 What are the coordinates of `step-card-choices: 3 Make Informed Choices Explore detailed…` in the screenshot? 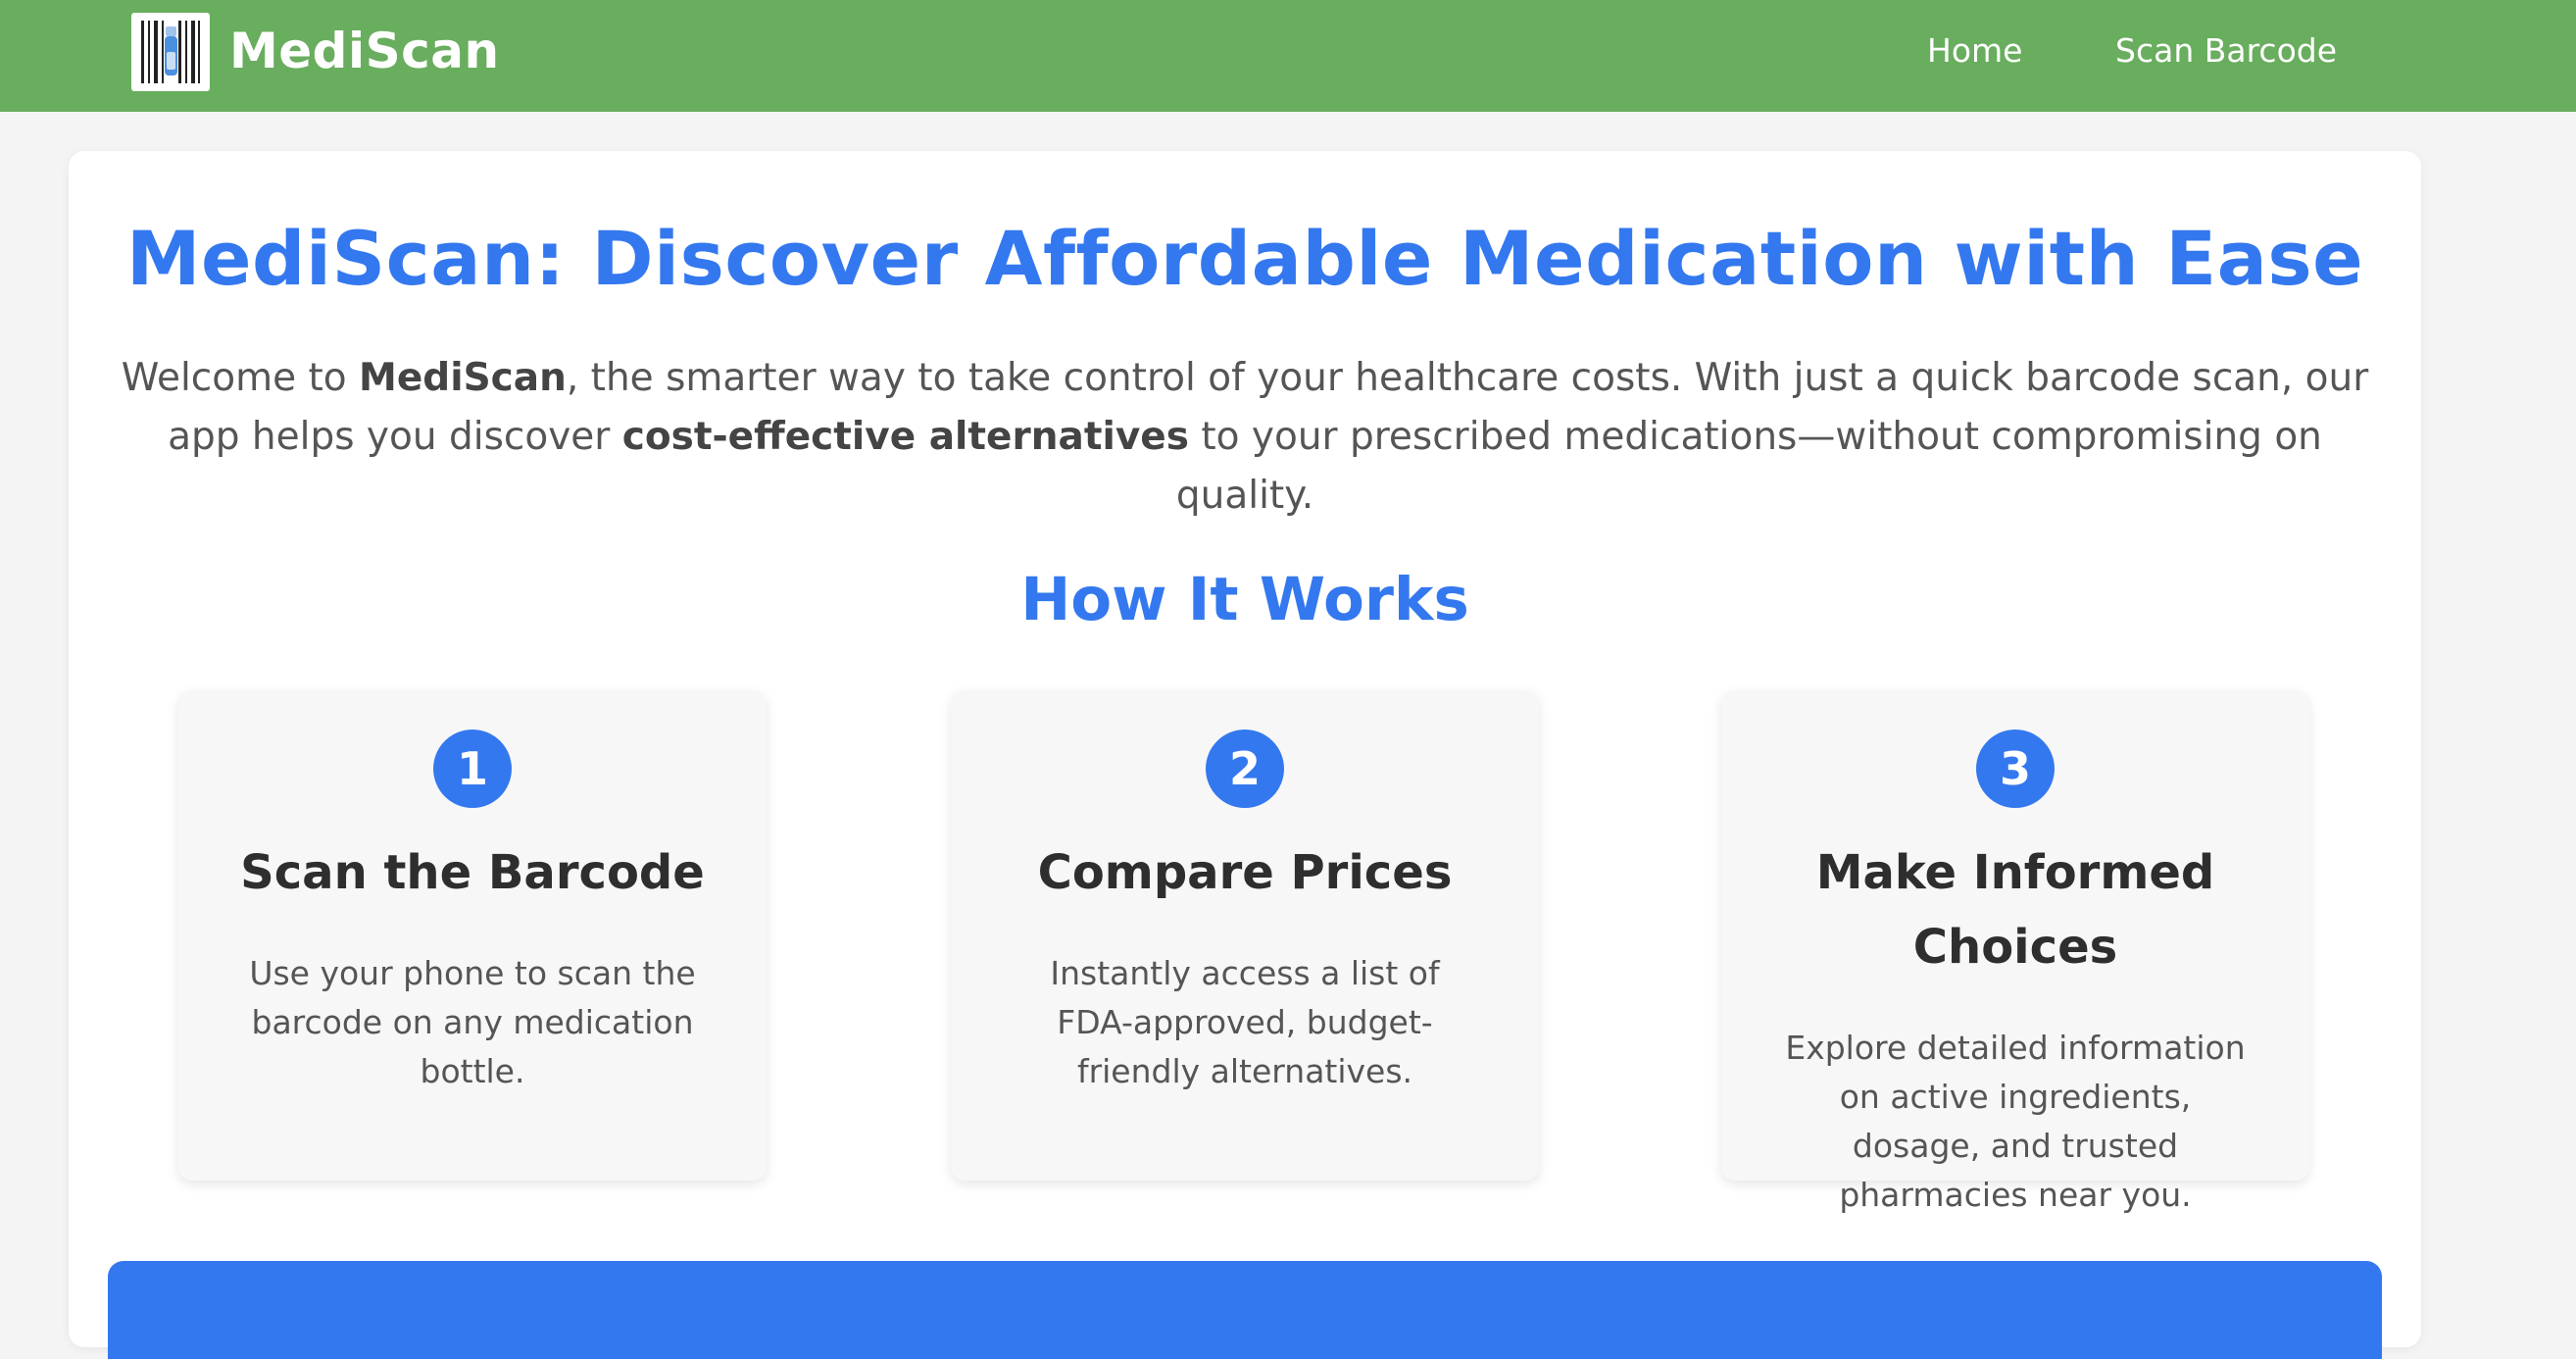 It's located at (2015, 952).